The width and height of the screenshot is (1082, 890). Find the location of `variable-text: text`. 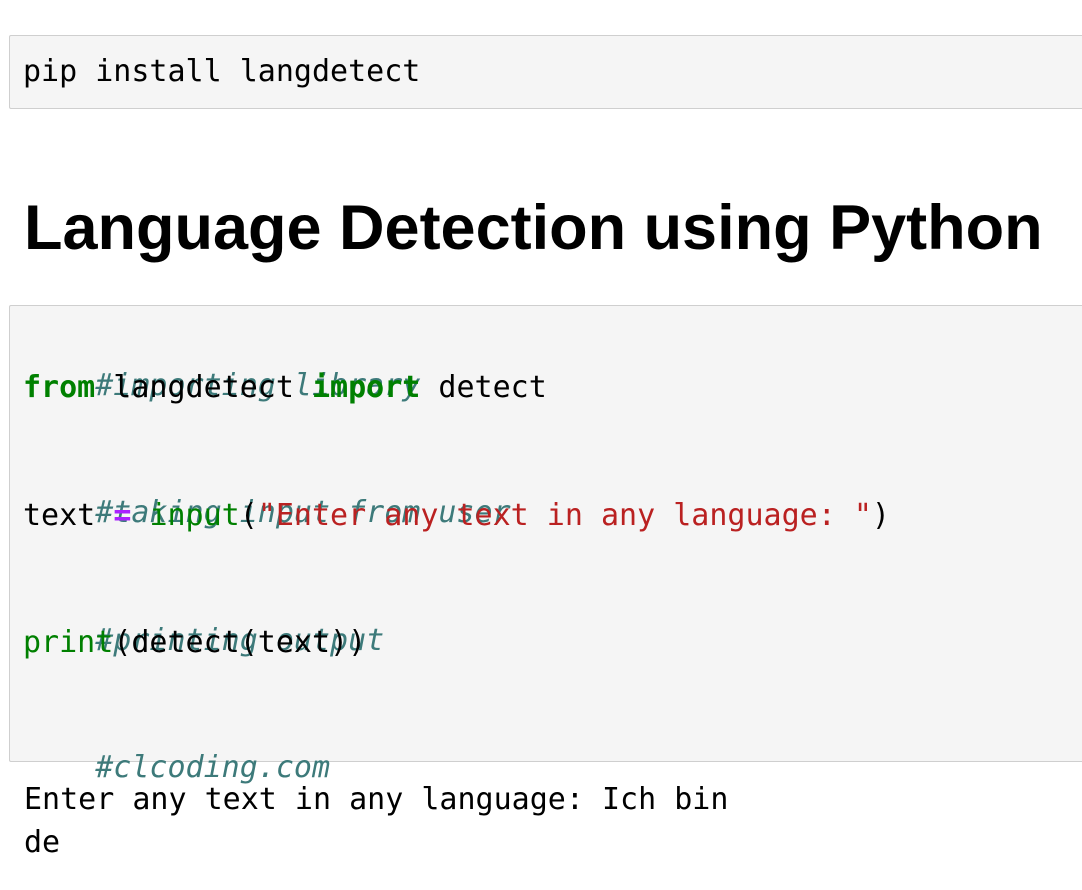

variable-text: text is located at coordinates (68, 515).